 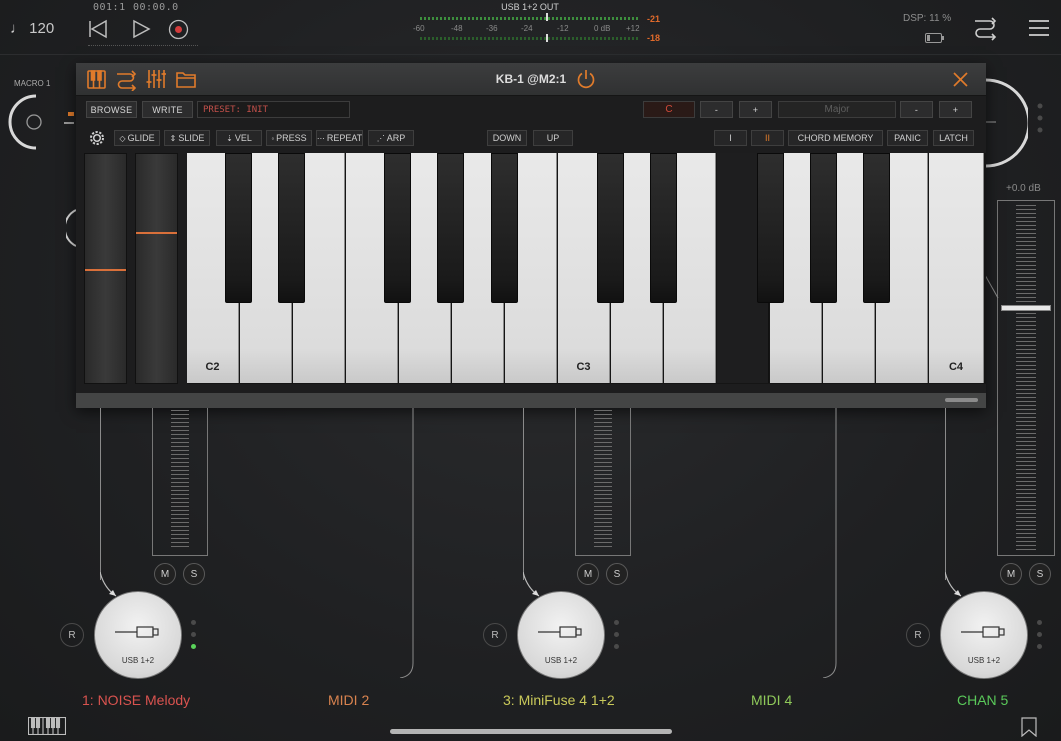 What do you see at coordinates (391, 138) in the screenshot?
I see `arp-button: ⋰ ARP` at bounding box center [391, 138].